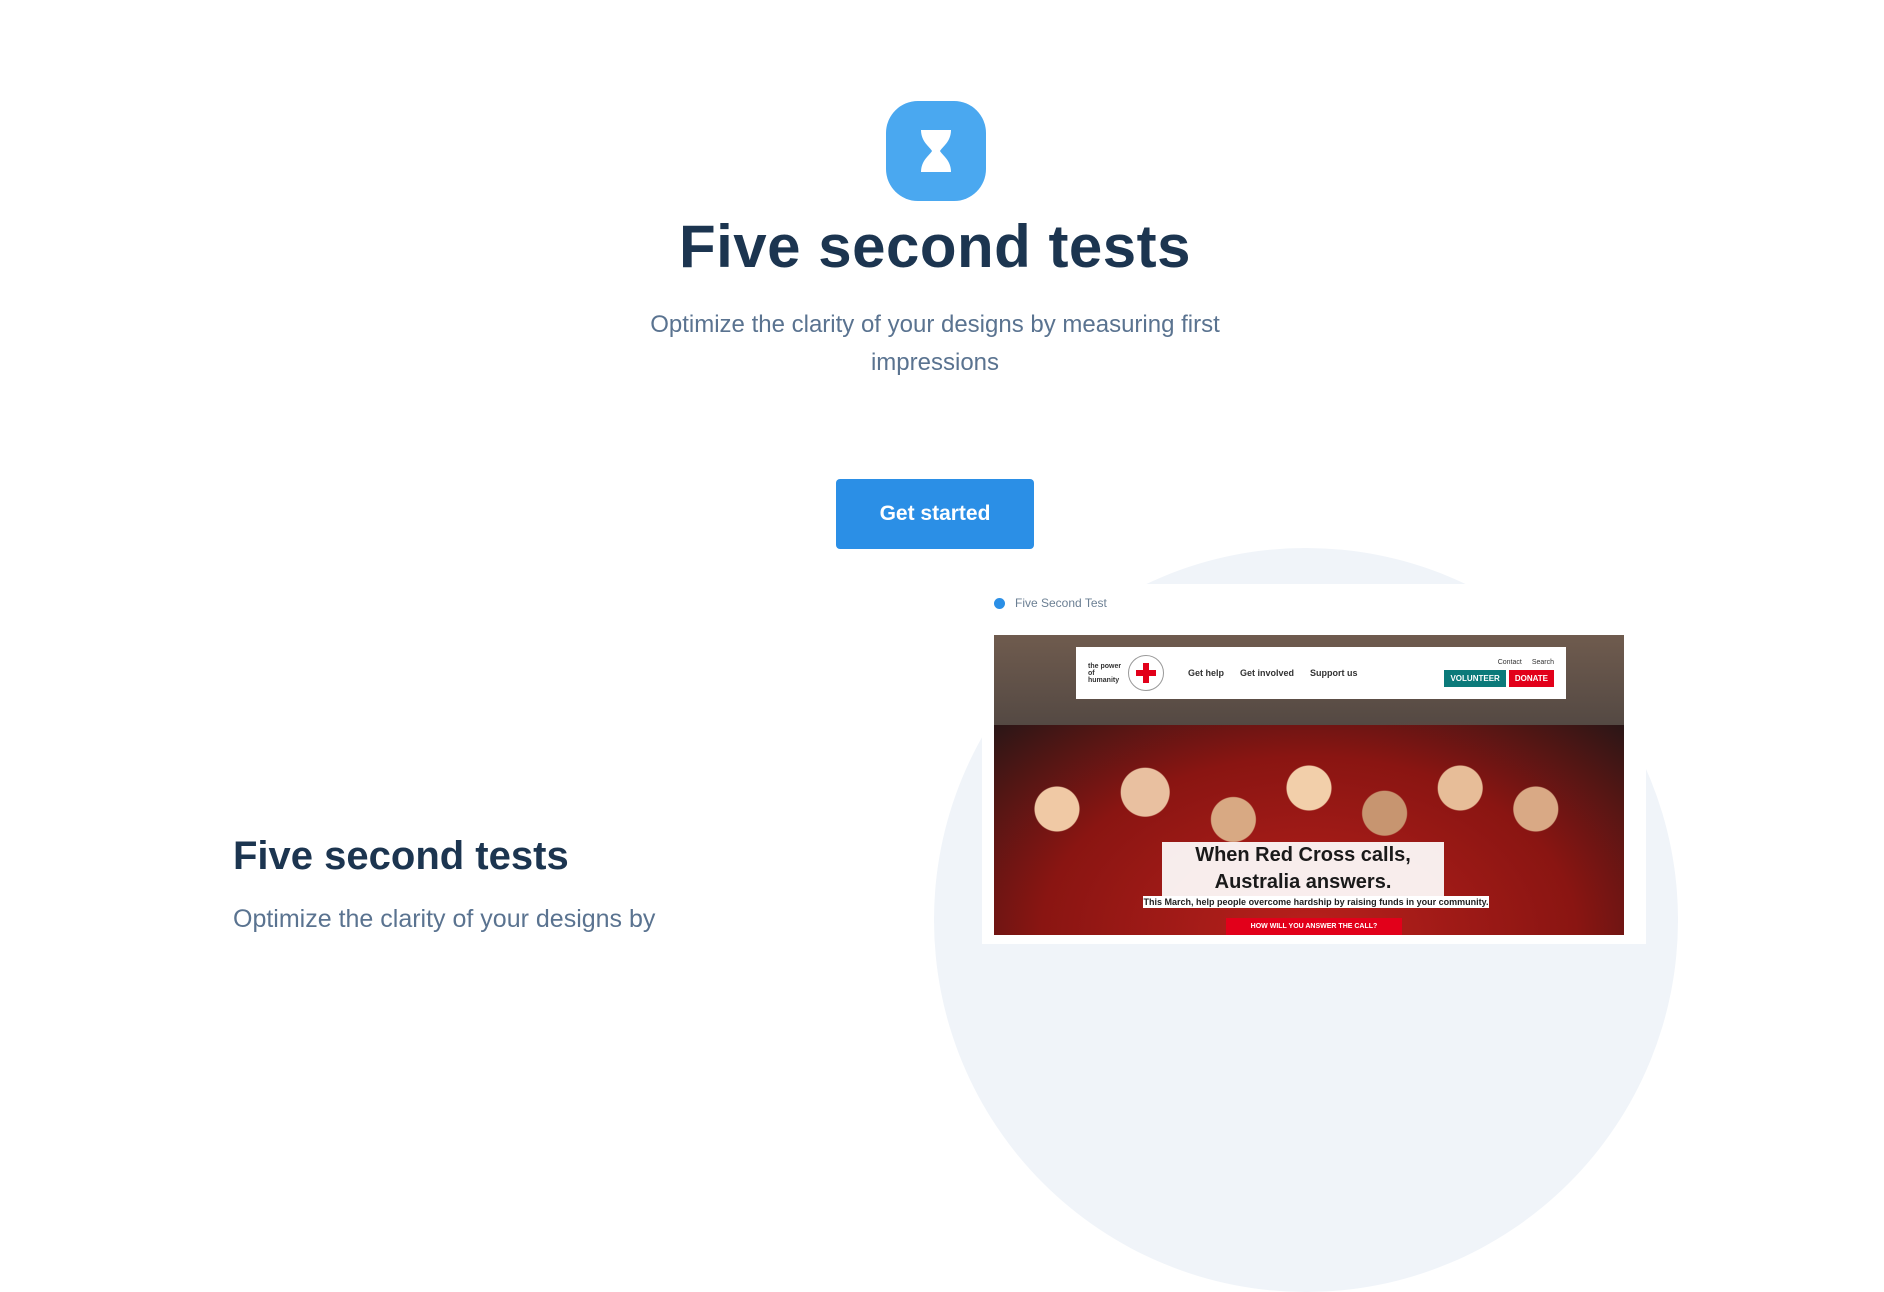 The width and height of the screenshot is (1884, 1292). I want to click on site-action-buttons: VOLUNTEER DONATE, so click(1499, 678).